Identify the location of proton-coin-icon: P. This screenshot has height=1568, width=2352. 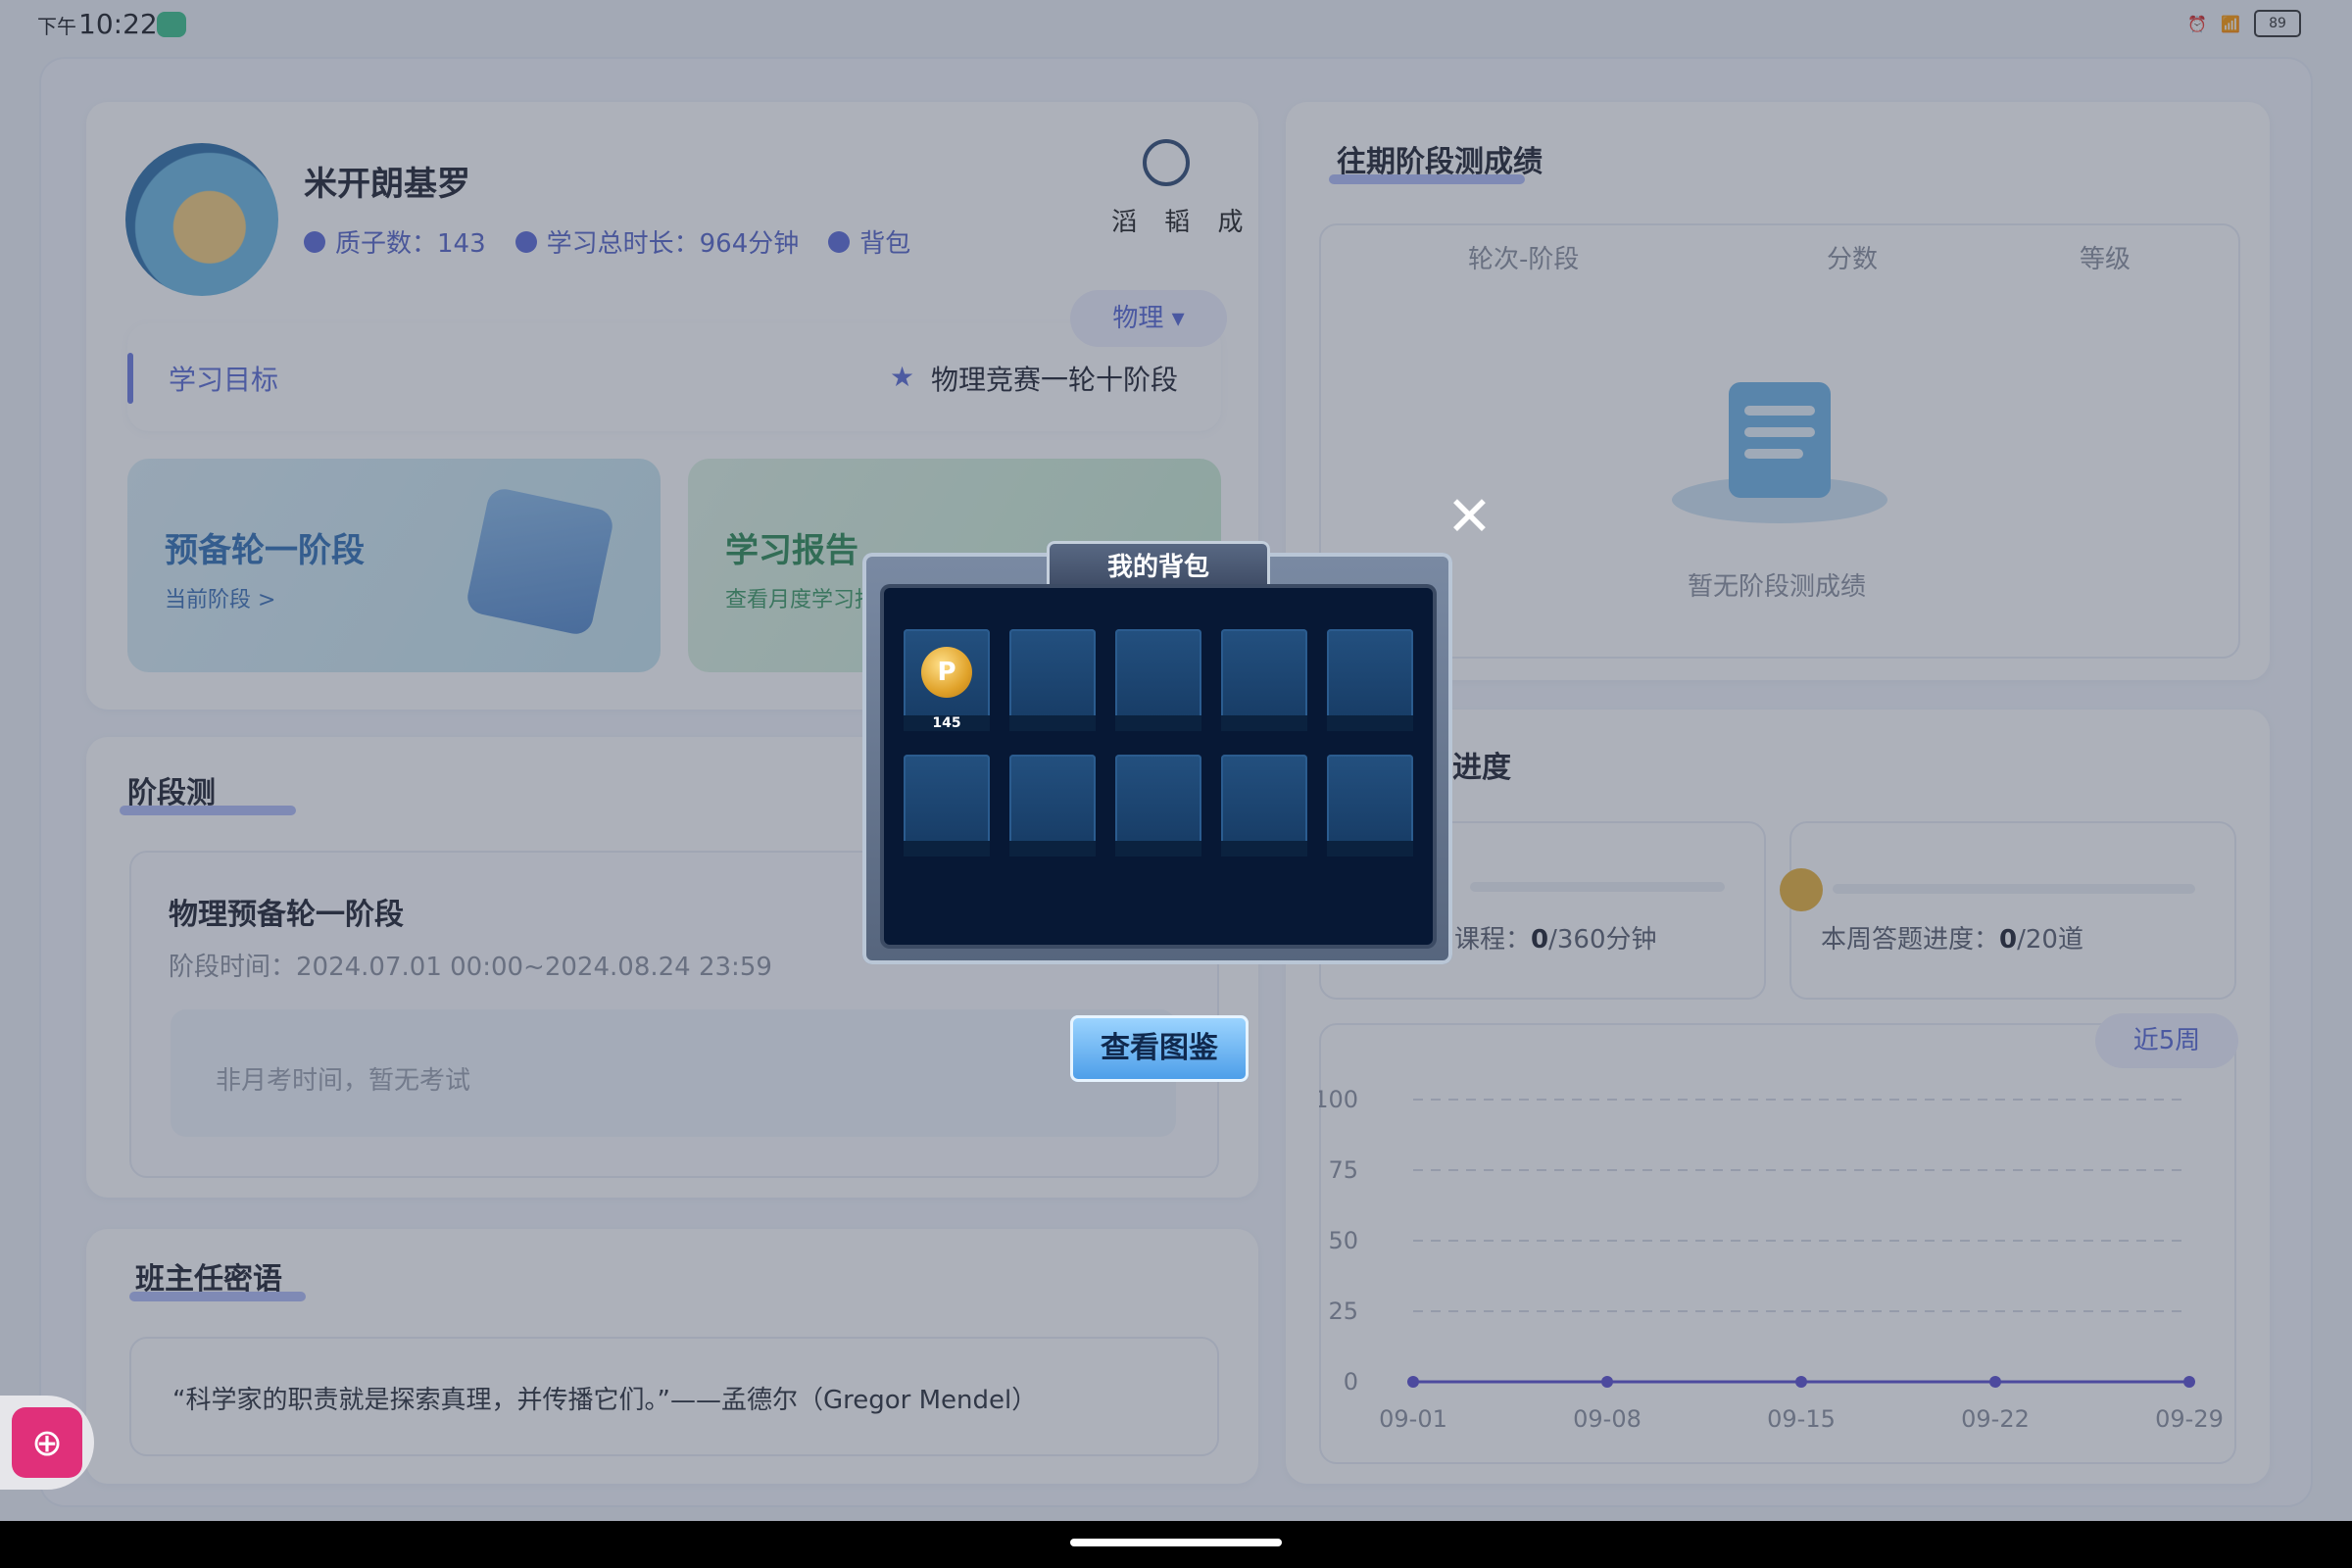
(946, 672).